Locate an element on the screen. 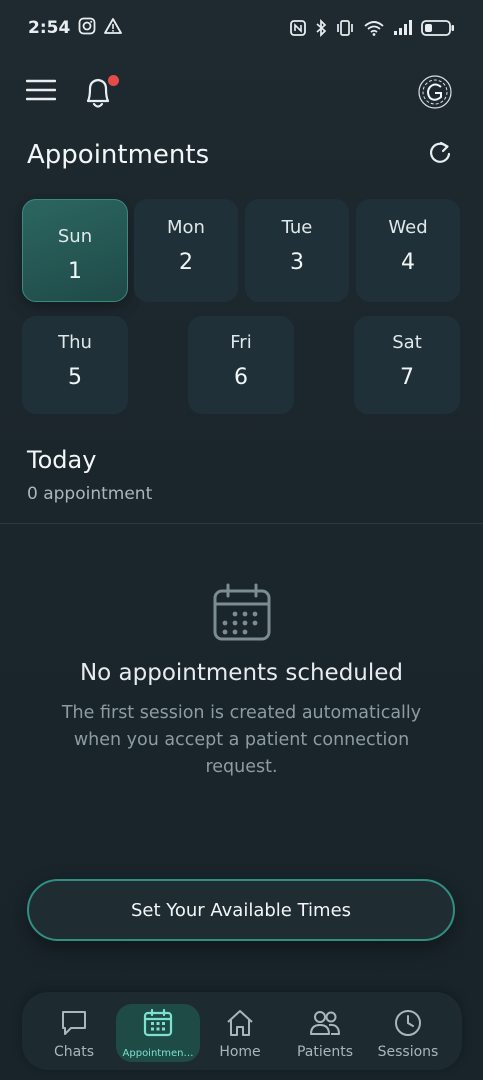 Image resolution: width=483 pixels, height=1080 pixels. day-date: 6 is located at coordinates (241, 377).